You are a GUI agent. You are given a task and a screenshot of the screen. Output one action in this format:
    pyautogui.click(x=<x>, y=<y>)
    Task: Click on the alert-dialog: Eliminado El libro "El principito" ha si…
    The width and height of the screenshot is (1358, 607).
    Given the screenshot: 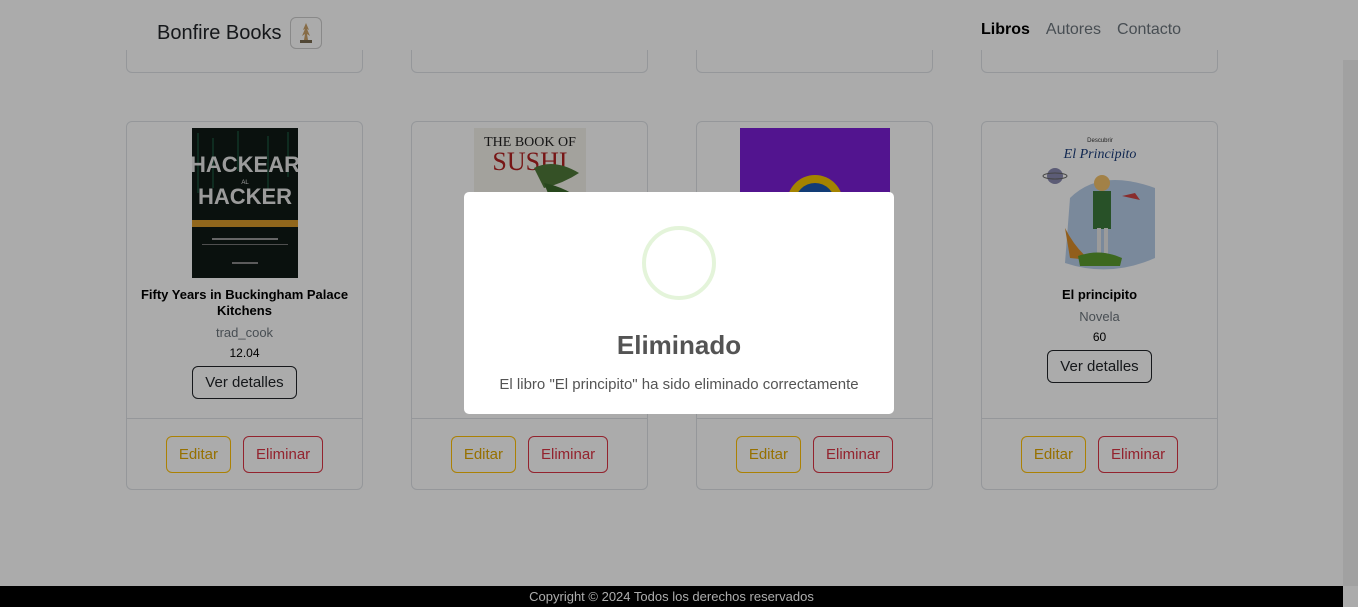 What is the action you would take?
    pyautogui.click(x=679, y=303)
    